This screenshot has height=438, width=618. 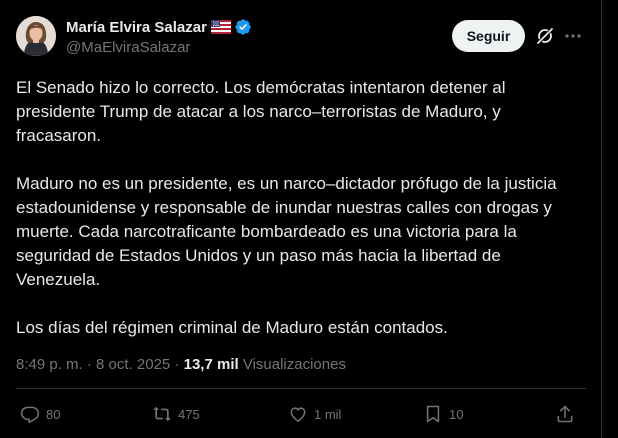 I want to click on bookmark-icon, so click(x=433, y=414).